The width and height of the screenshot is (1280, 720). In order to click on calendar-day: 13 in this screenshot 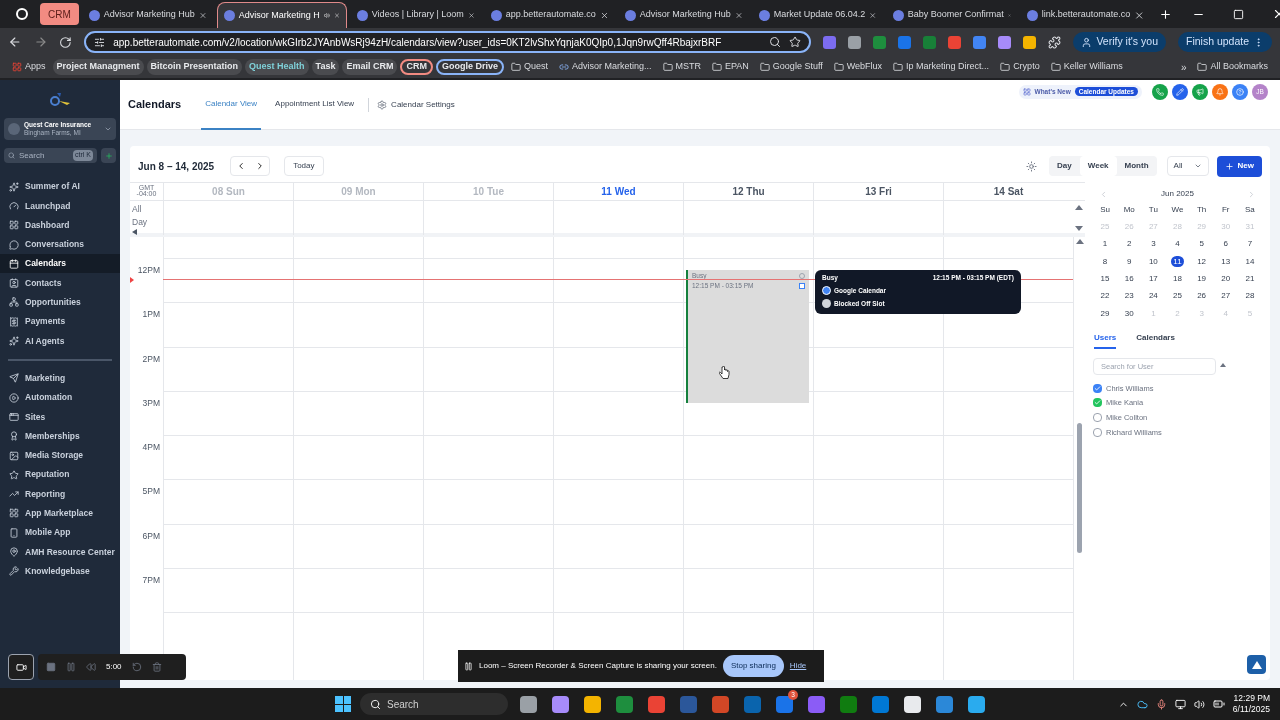, I will do `click(1226, 261)`.